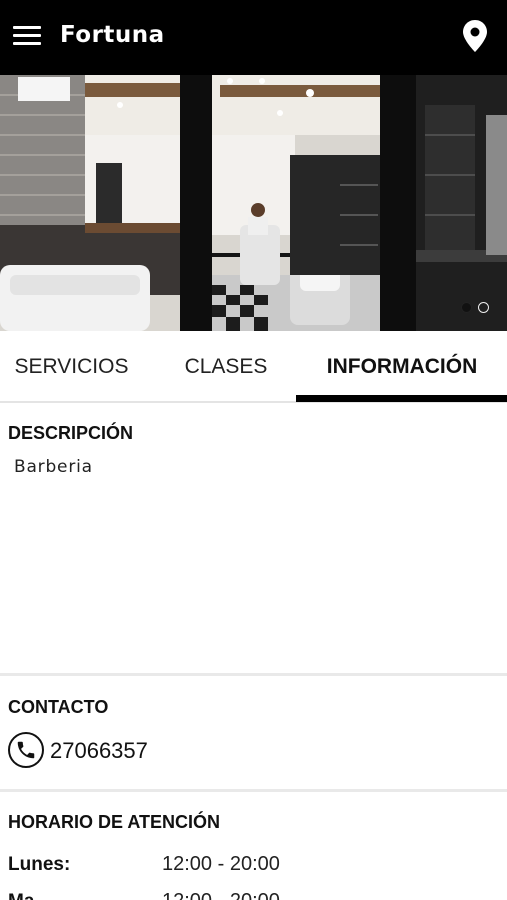  I want to click on app-title: Fortuna, so click(112, 35).